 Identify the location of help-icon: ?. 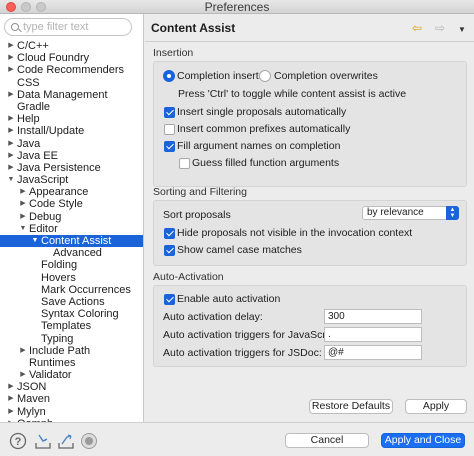
(18, 441).